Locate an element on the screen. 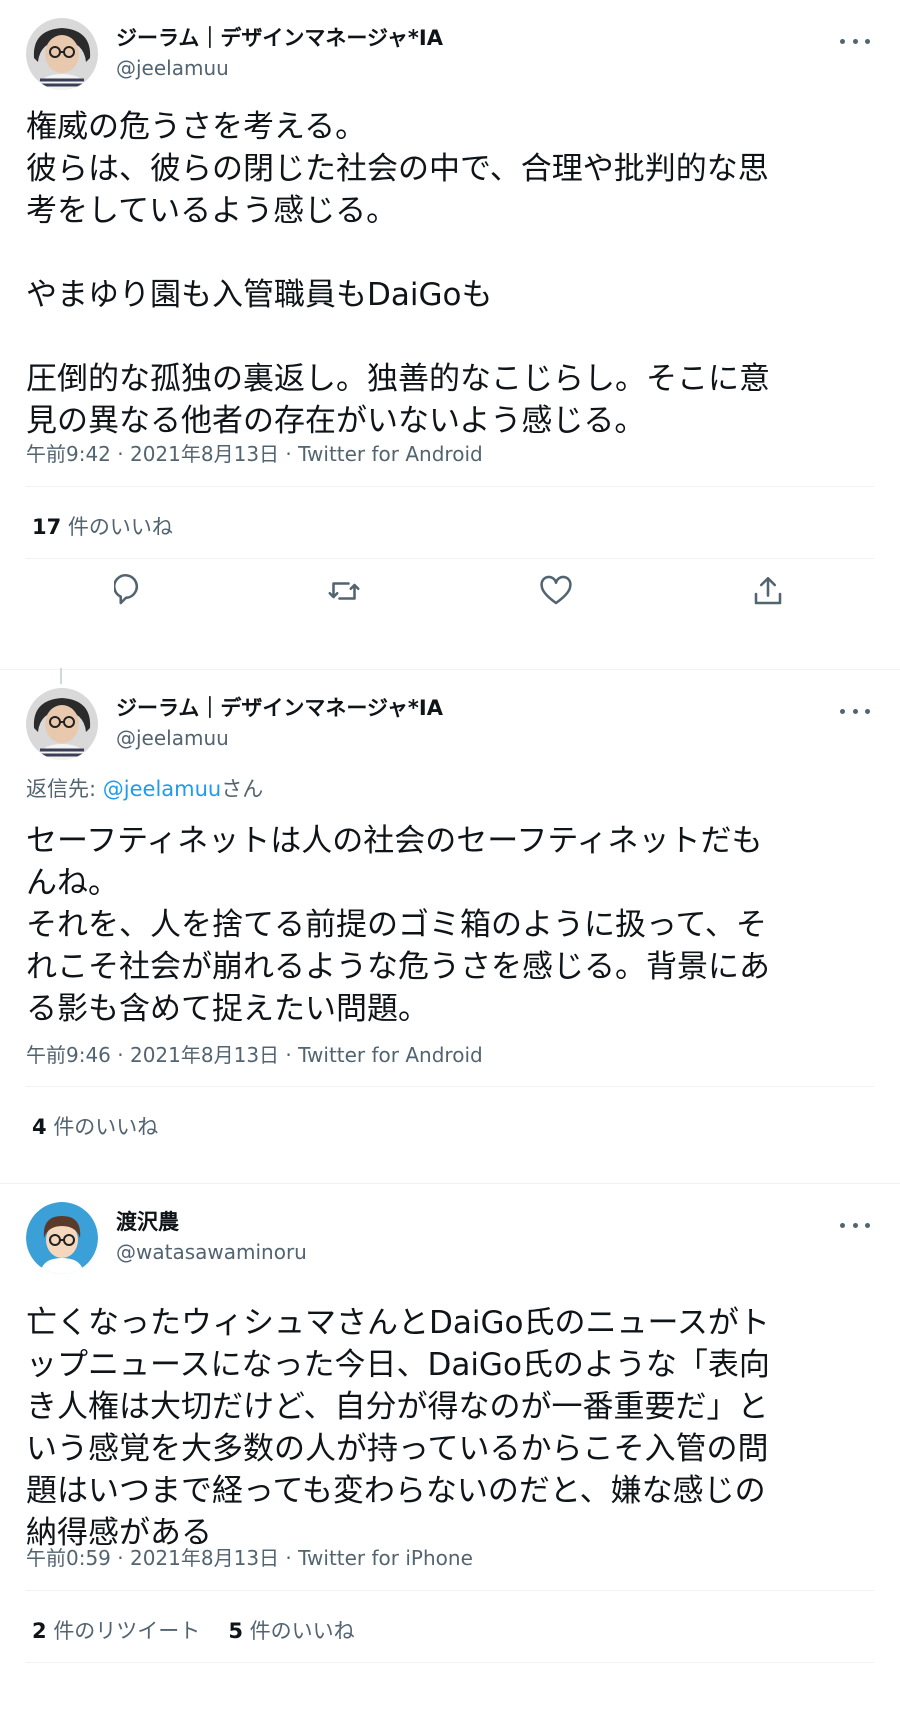  likes-count: 5 is located at coordinates (235, 1631).